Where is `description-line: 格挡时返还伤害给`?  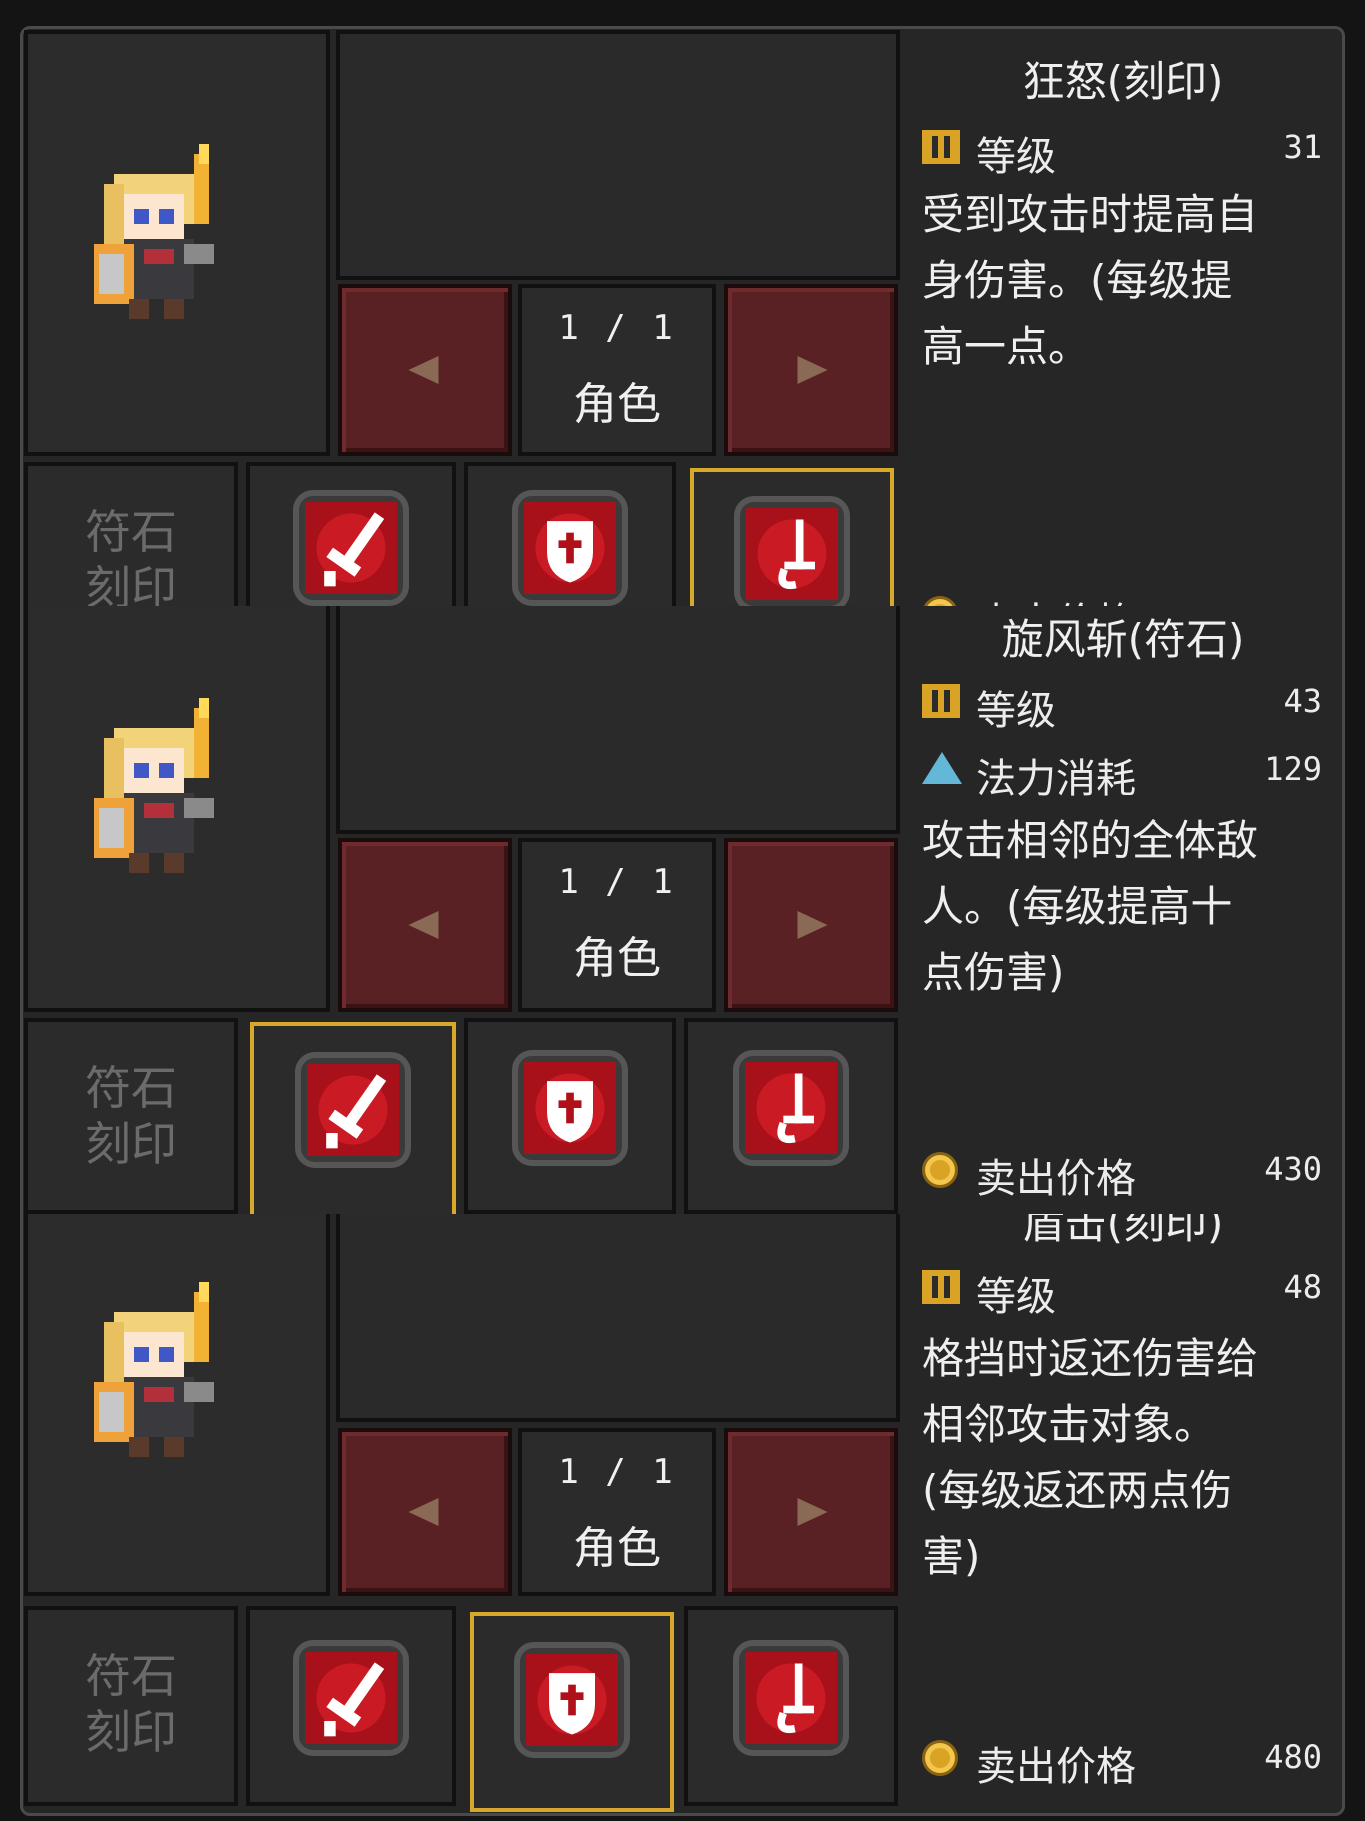
description-line: 格挡时返还伤害给 is located at coordinates (1090, 1358).